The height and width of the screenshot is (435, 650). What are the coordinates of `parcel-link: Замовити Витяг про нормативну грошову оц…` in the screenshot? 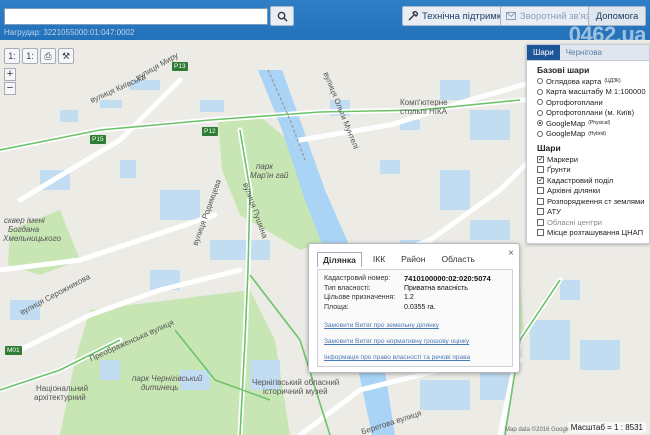 It's located at (415, 341).